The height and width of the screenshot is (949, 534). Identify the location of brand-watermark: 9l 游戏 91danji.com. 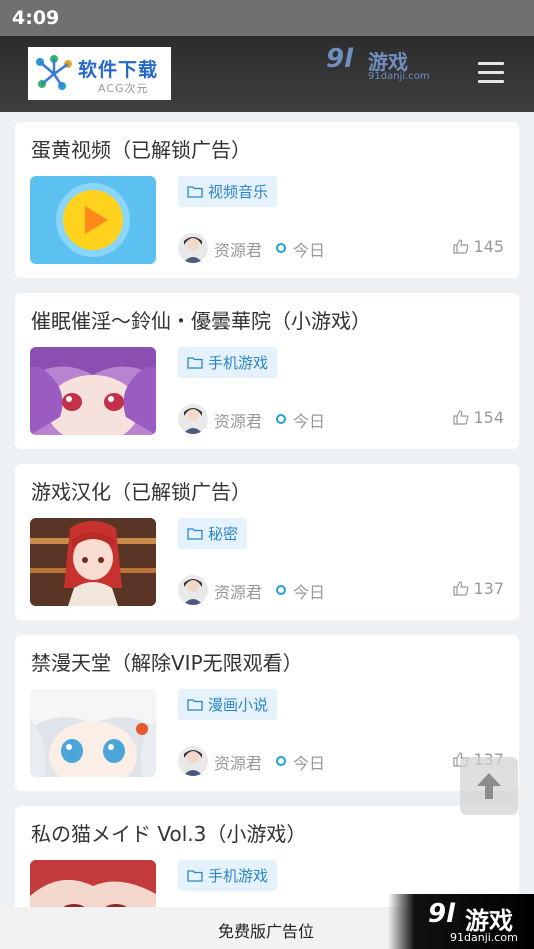
(378, 63).